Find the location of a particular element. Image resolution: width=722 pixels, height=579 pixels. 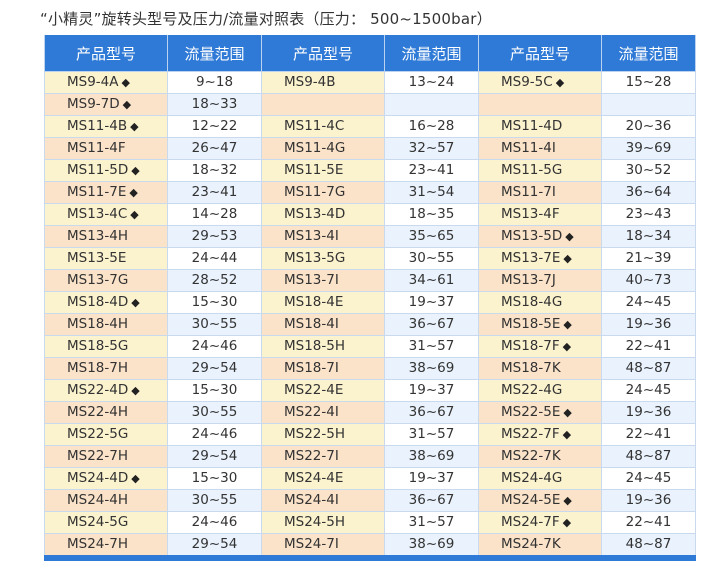

model-cell: MS9-7D ◆ is located at coordinates (106, 104).